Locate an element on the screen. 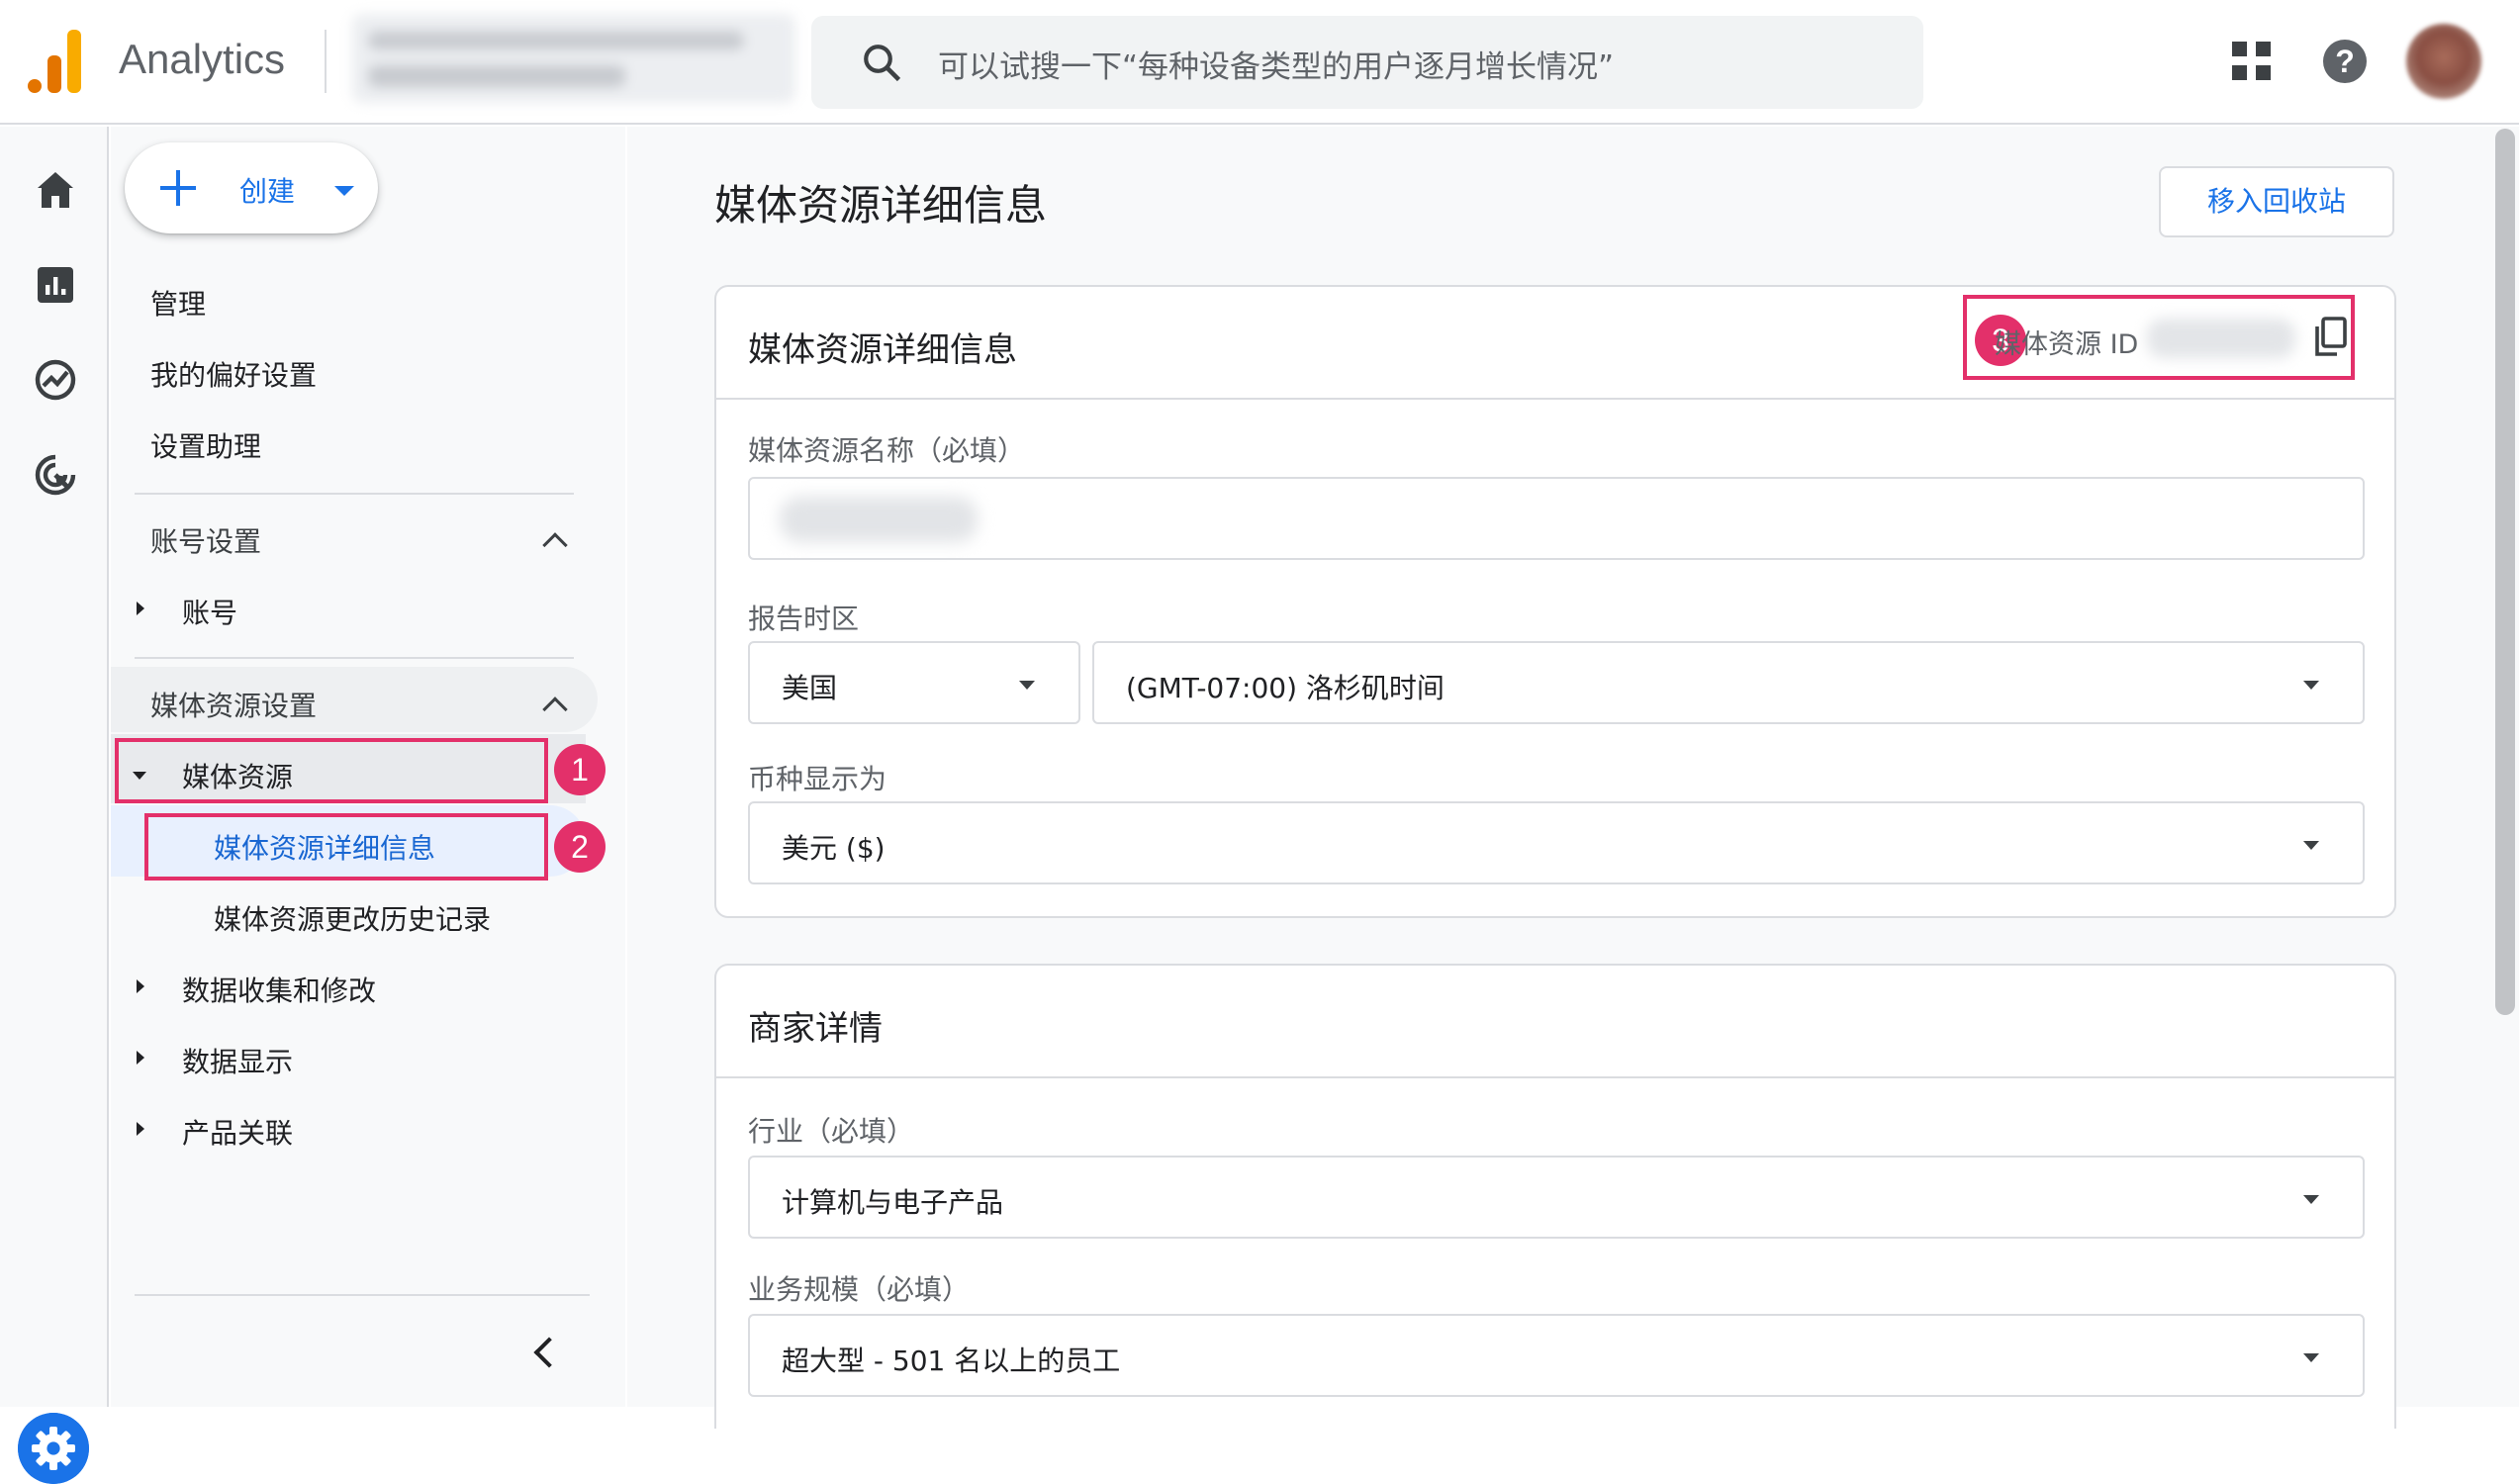  card-title: 媒体资源详细信息 is located at coordinates (882, 350).